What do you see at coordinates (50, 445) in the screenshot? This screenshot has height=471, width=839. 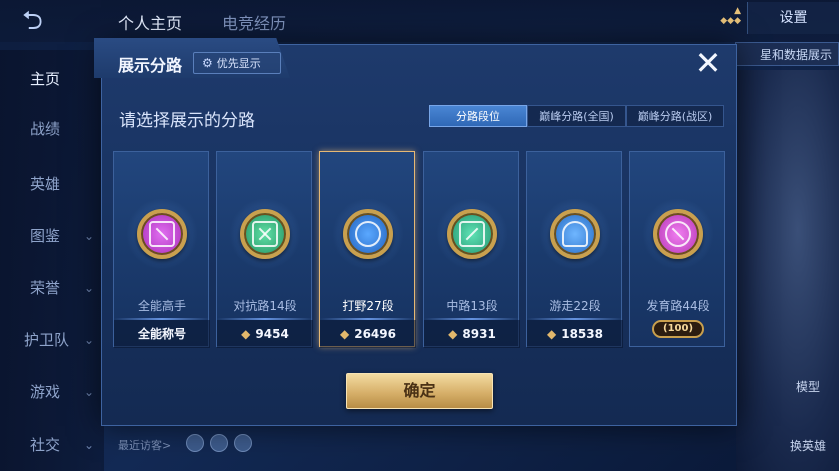 I see `sidebar-item-social: 社交 ⌄` at bounding box center [50, 445].